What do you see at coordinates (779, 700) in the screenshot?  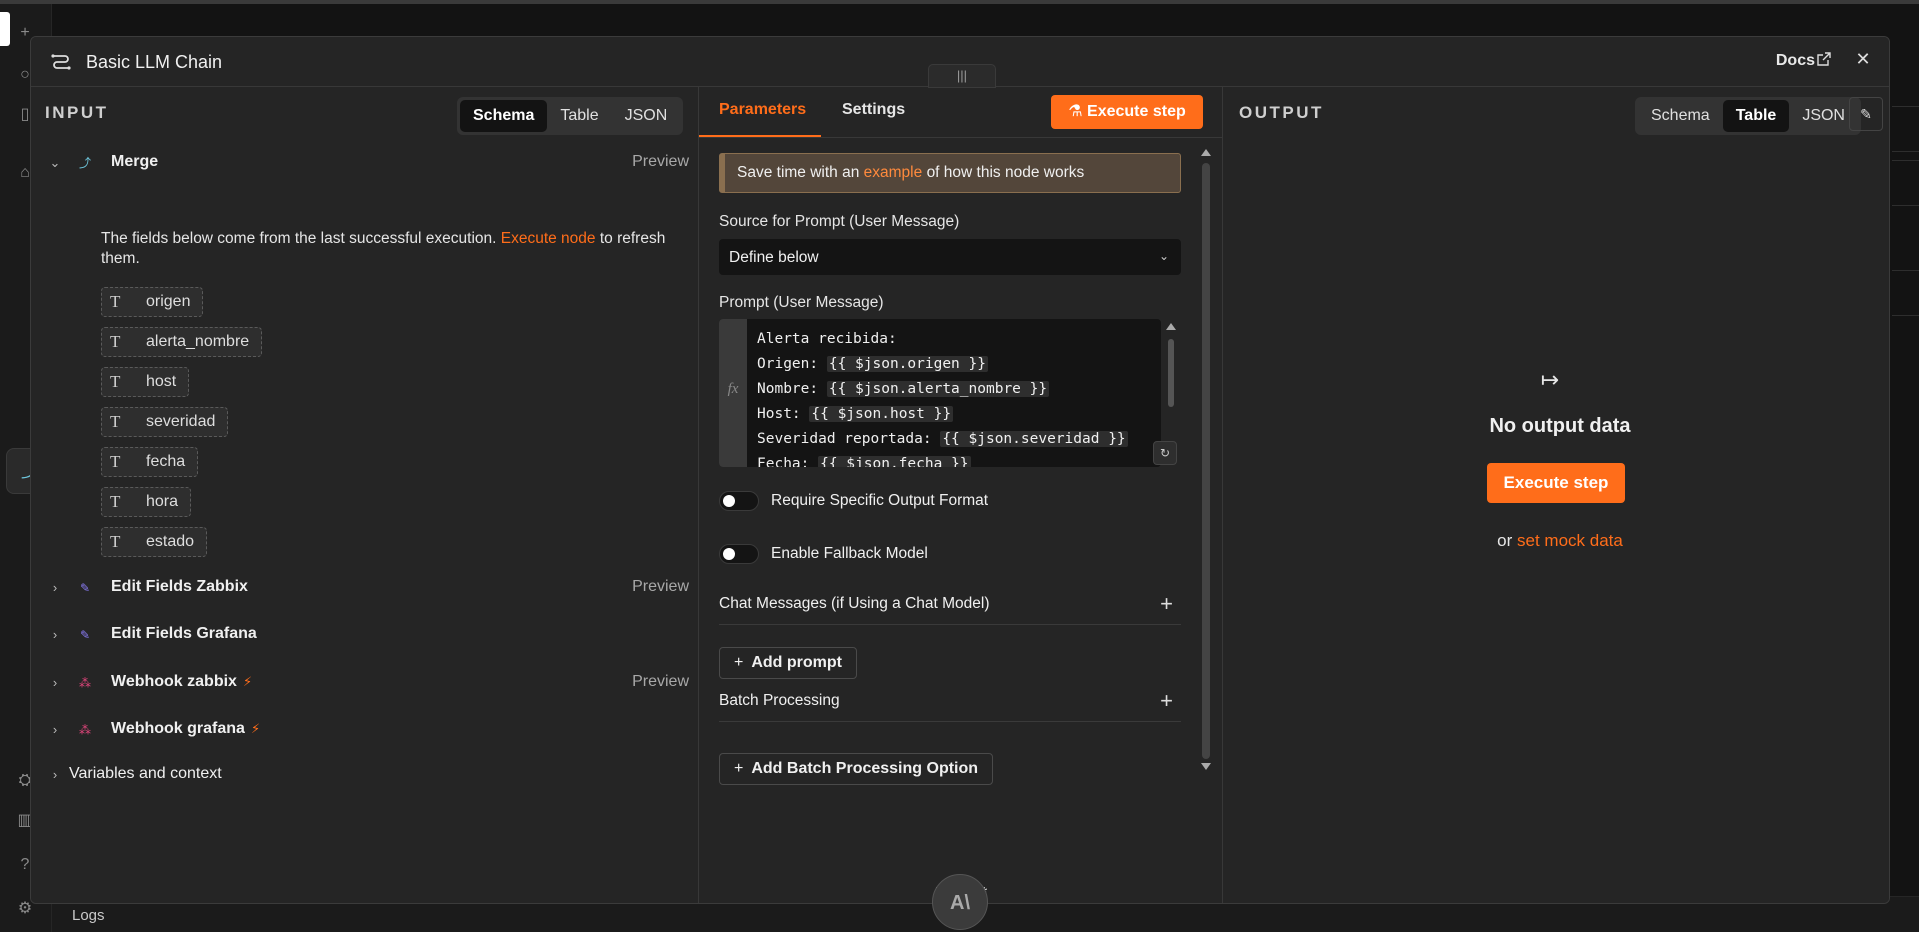 I see `batch-label: Batch Processing` at bounding box center [779, 700].